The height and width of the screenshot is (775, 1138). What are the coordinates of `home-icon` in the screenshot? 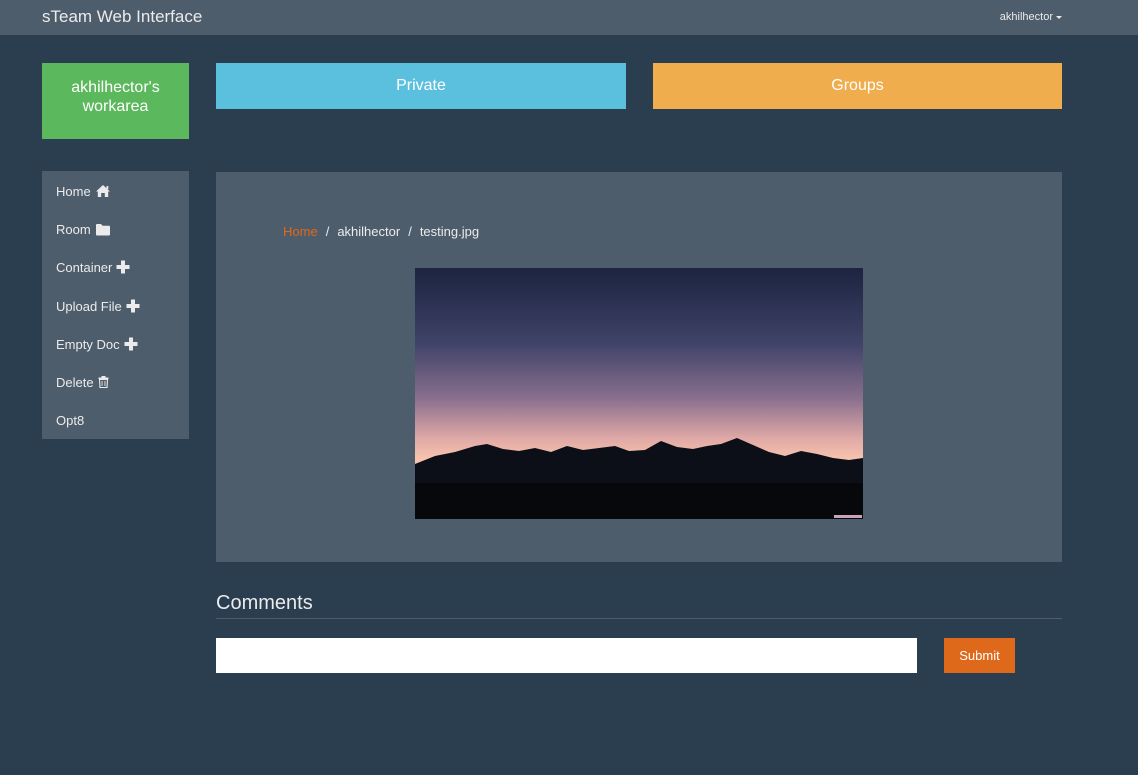 It's located at (102, 191).